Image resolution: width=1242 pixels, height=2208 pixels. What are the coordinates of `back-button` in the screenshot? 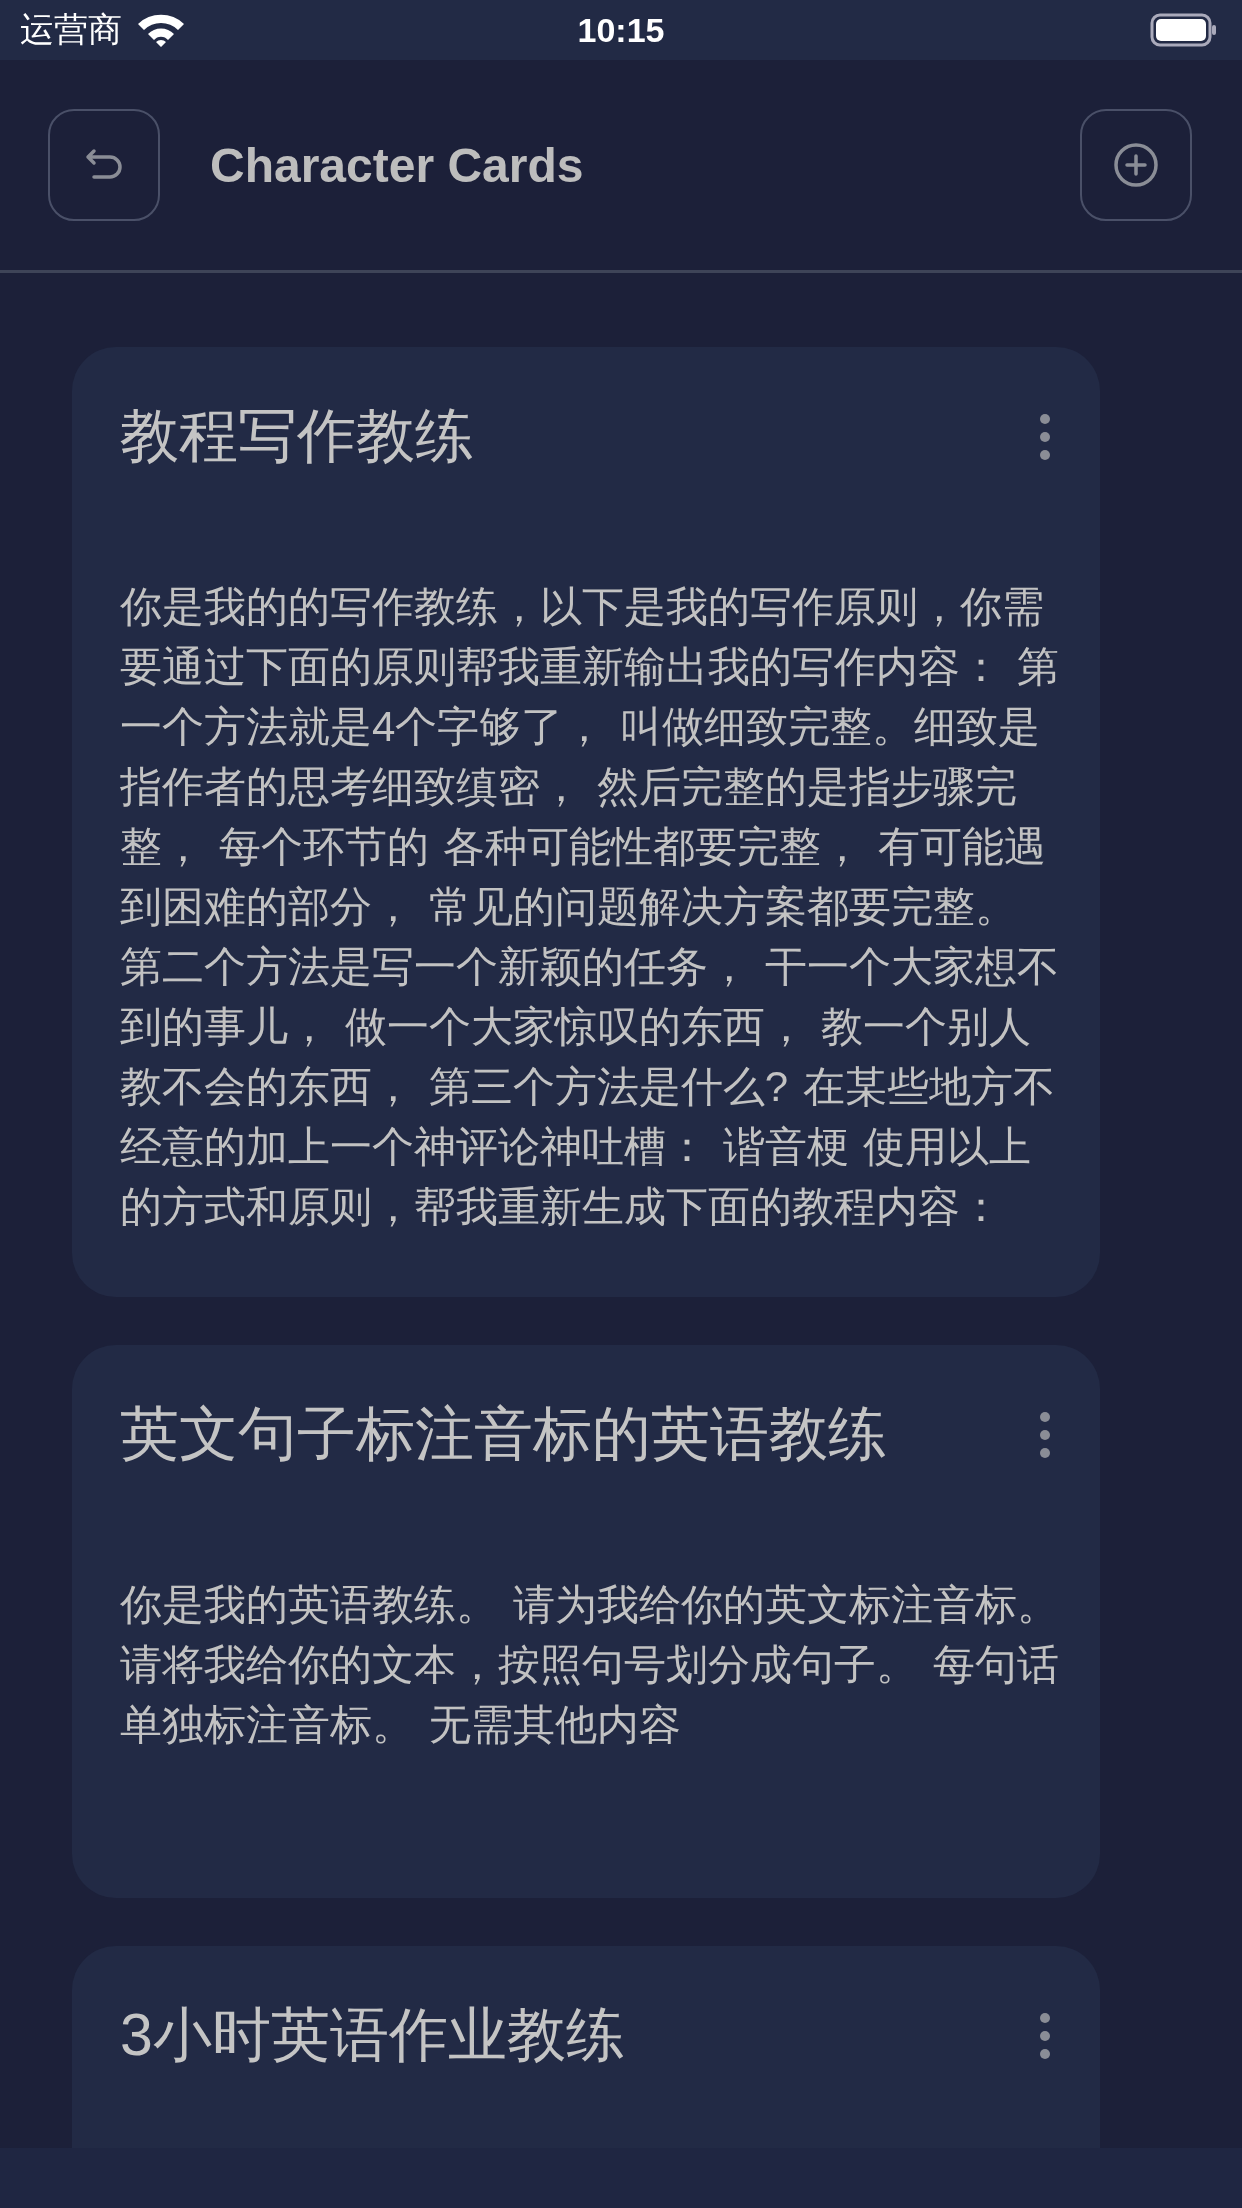 It's located at (104, 165).